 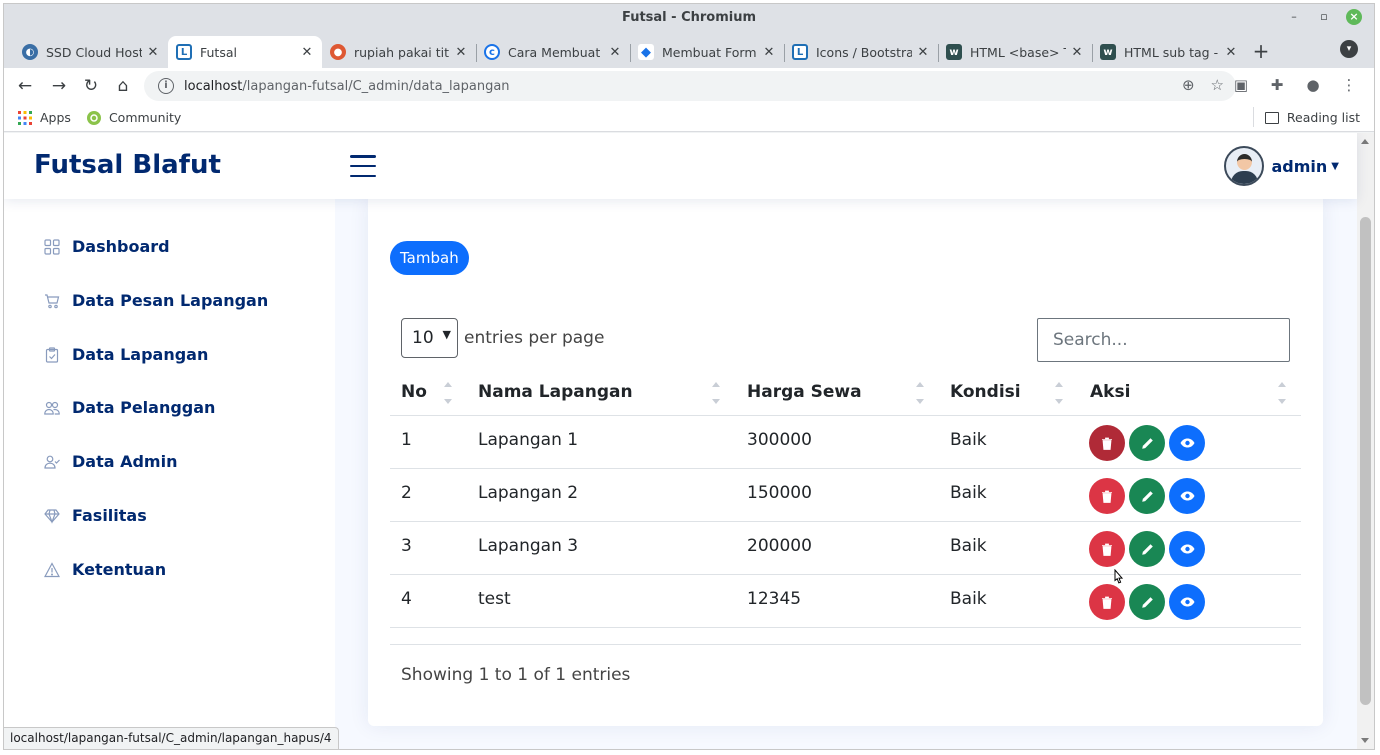 What do you see at coordinates (1349, 85) in the screenshot?
I see `menu-kebab-icon: ⋮` at bounding box center [1349, 85].